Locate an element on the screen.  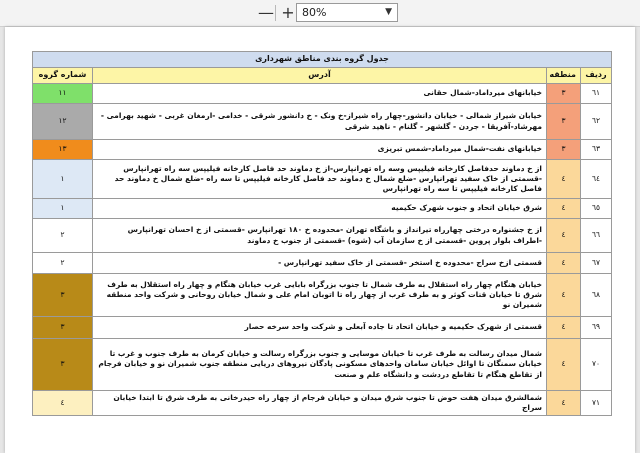
address-cell: خیابانهای میرداماد-شمال حقانی is located at coordinates (319, 93).